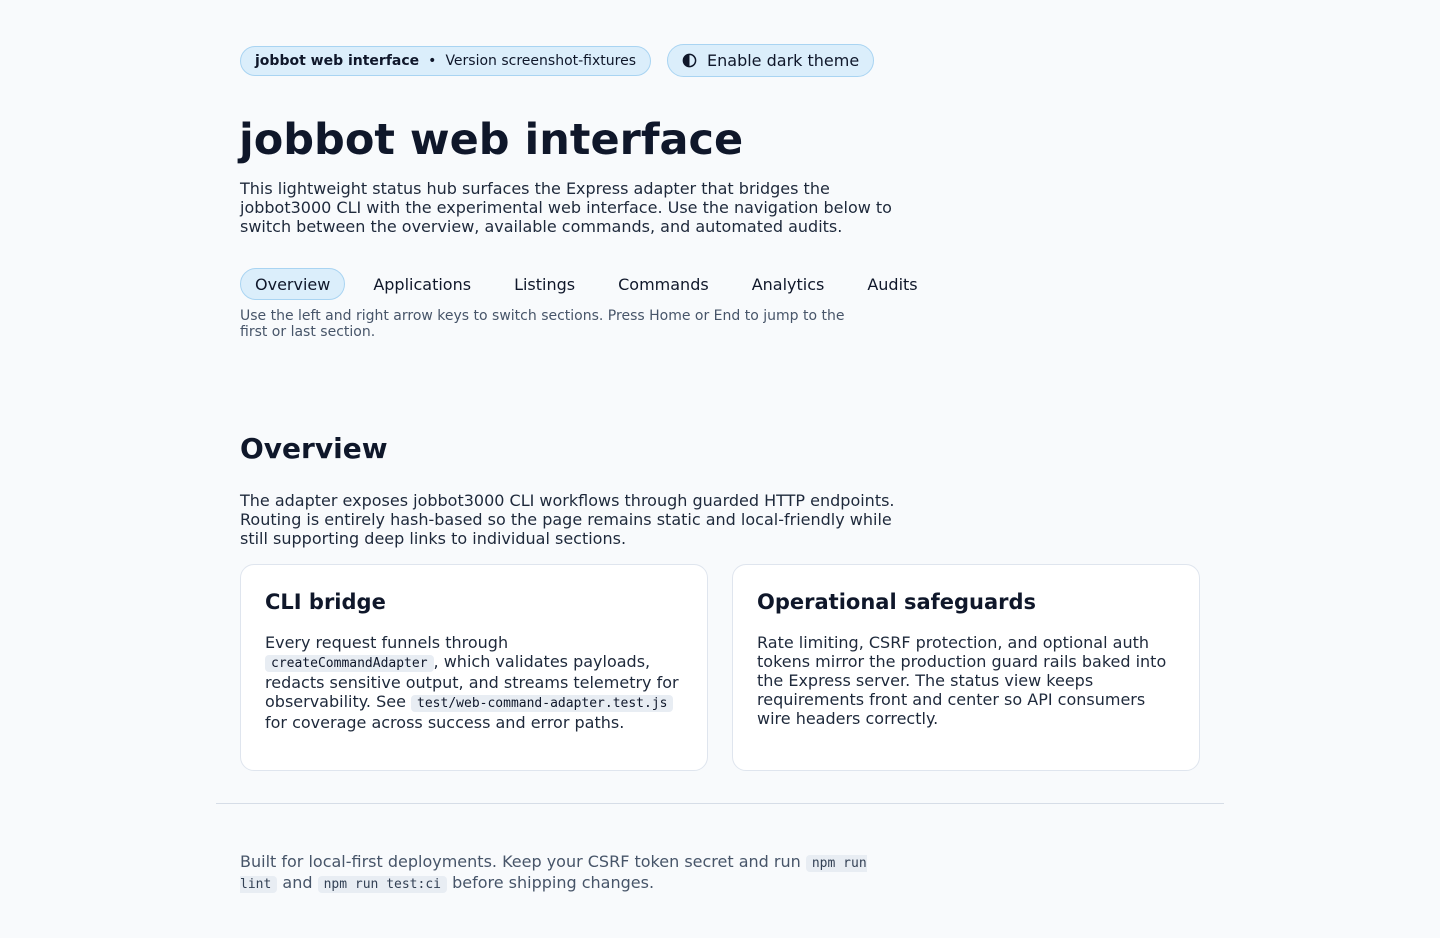  Describe the element at coordinates (297, 882) in the screenshot. I see `footer-text: and` at that location.